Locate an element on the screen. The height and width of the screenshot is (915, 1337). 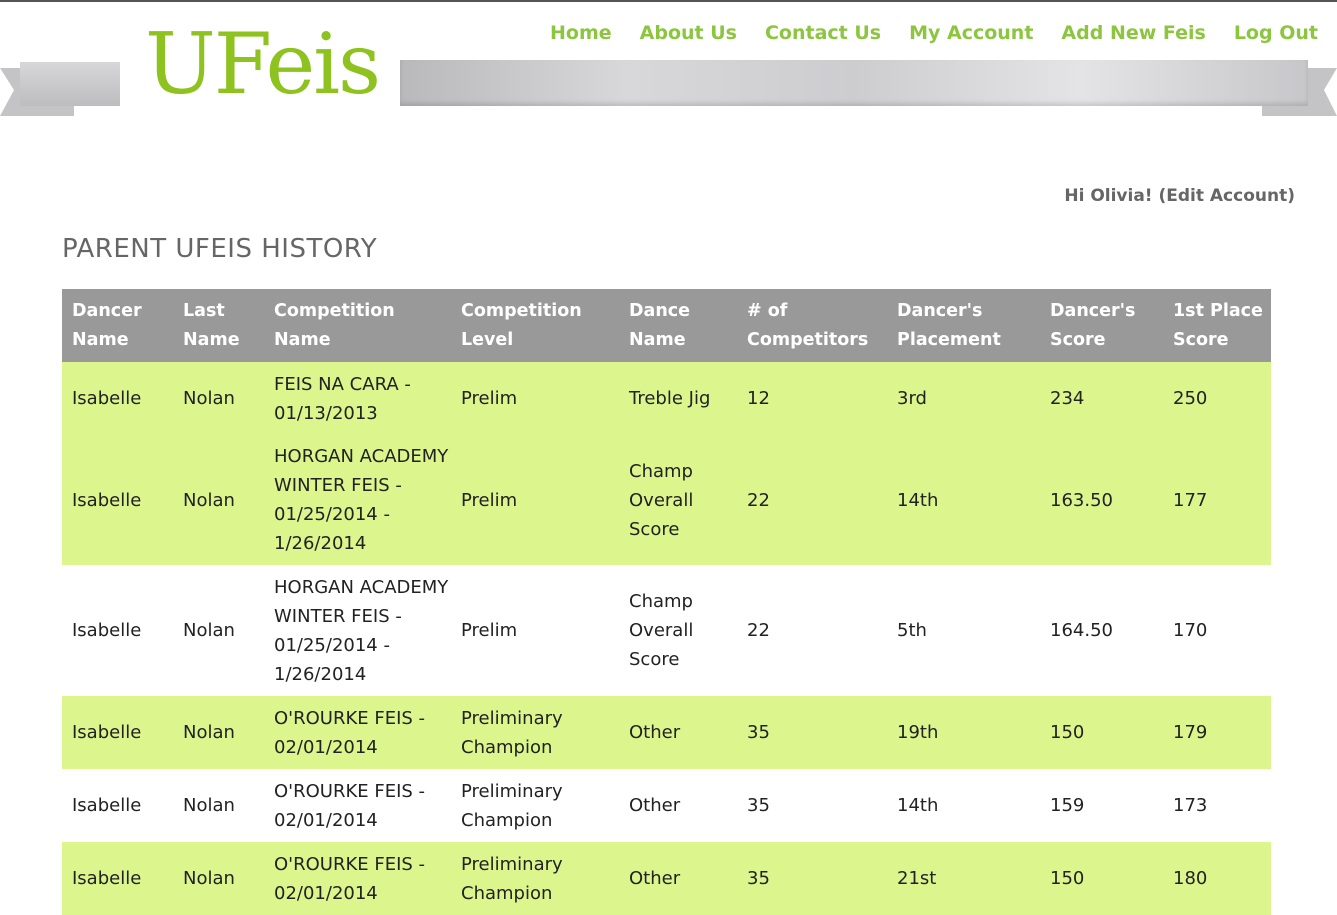
cell-score: 159 is located at coordinates (1067, 805).